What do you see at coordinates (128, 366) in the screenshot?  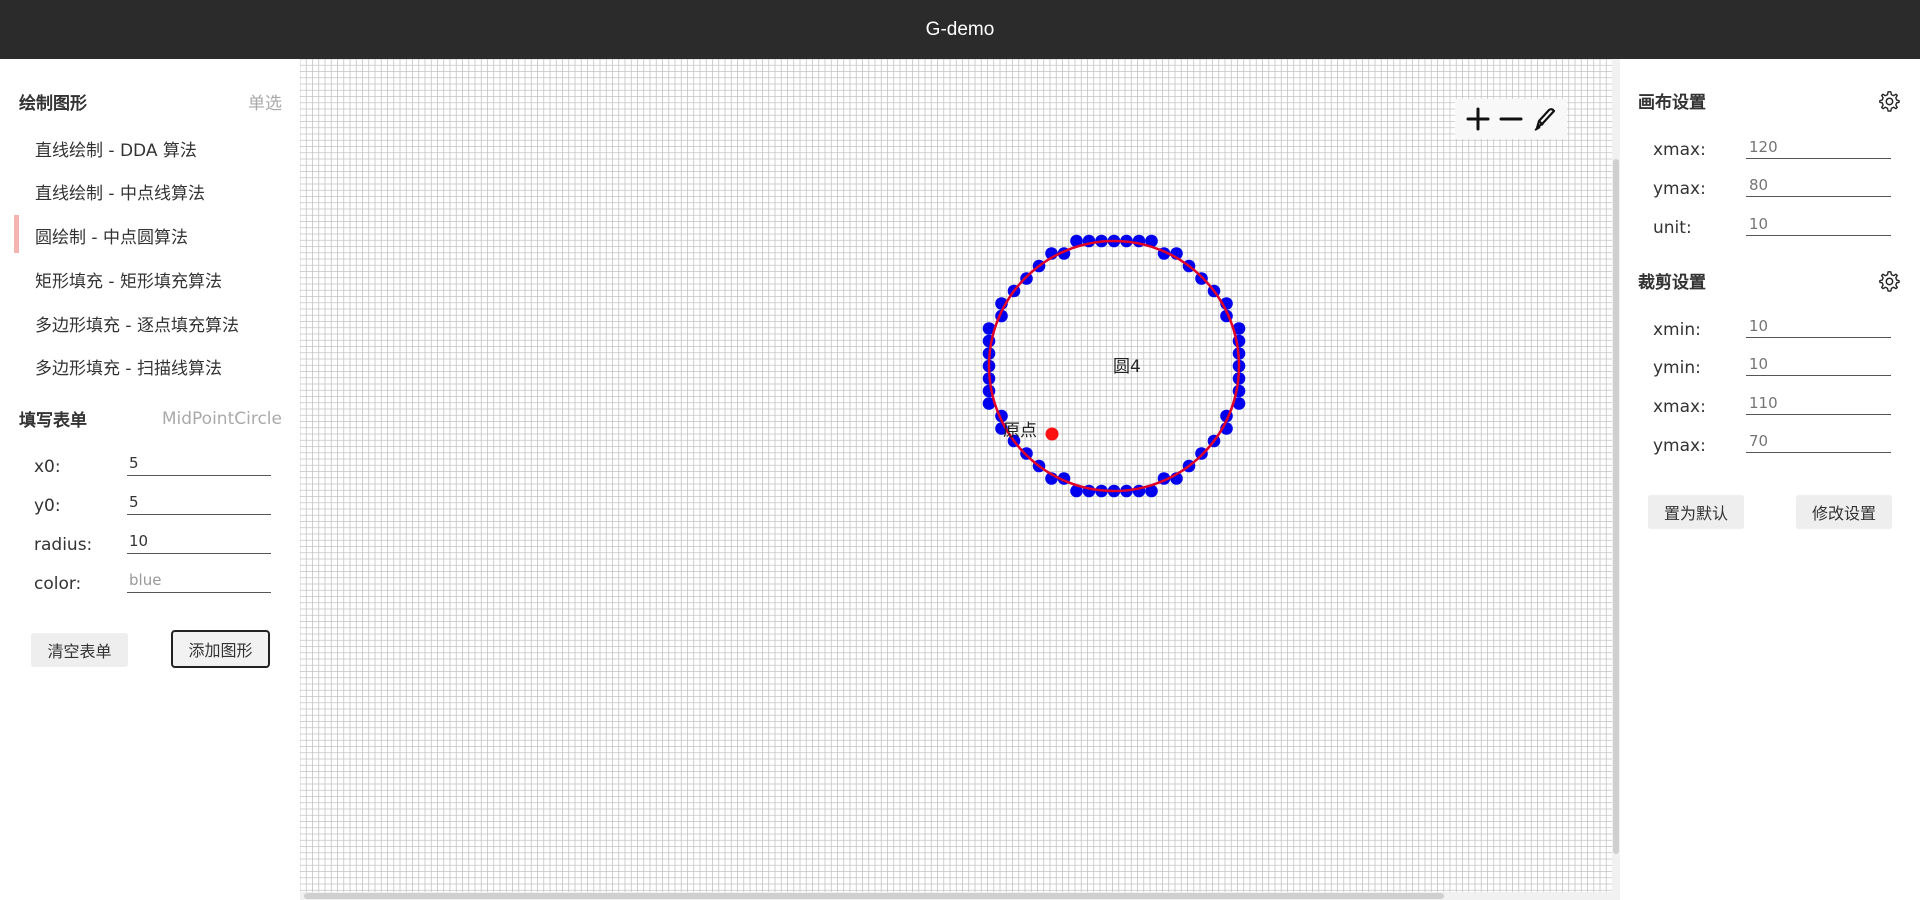 I see `menu-item-polygon-scanline-fill: 多边形填充 - 扫描线算法` at bounding box center [128, 366].